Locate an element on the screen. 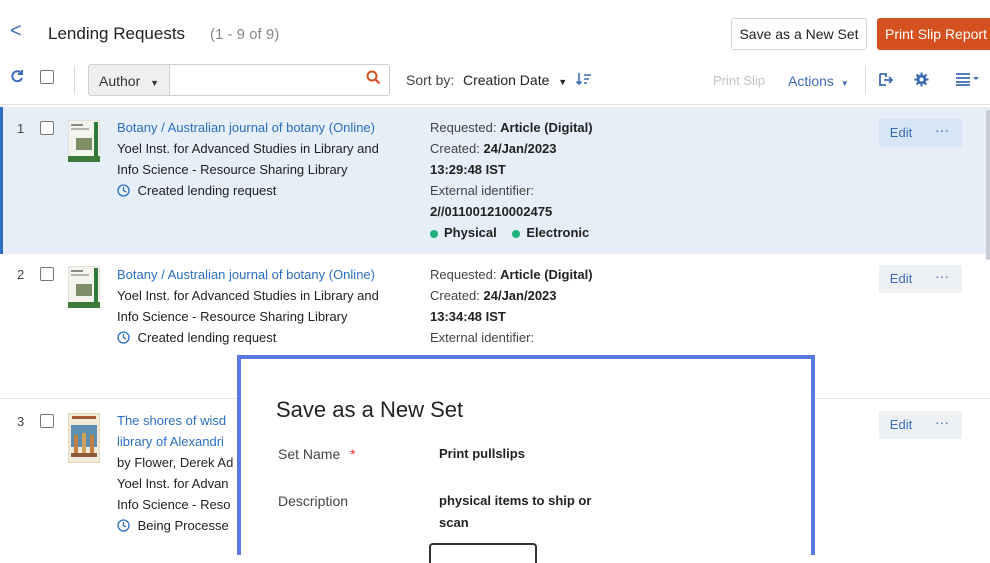 This screenshot has height=563, width=990. search-icon is located at coordinates (373, 79).